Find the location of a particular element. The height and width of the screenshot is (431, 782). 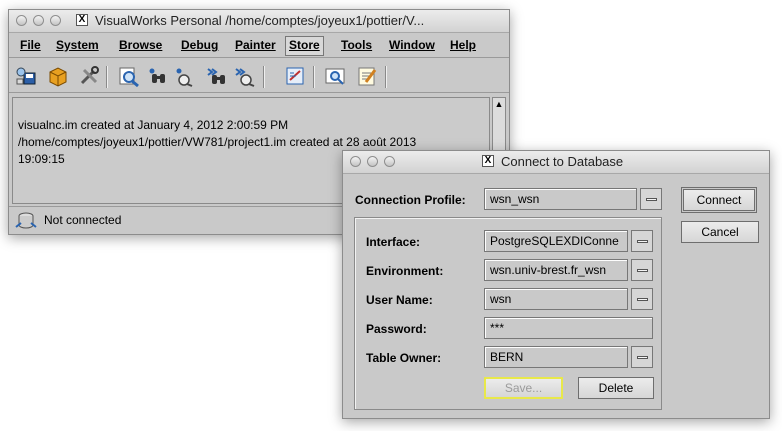

menu-painter: Painter is located at coordinates (255, 45).